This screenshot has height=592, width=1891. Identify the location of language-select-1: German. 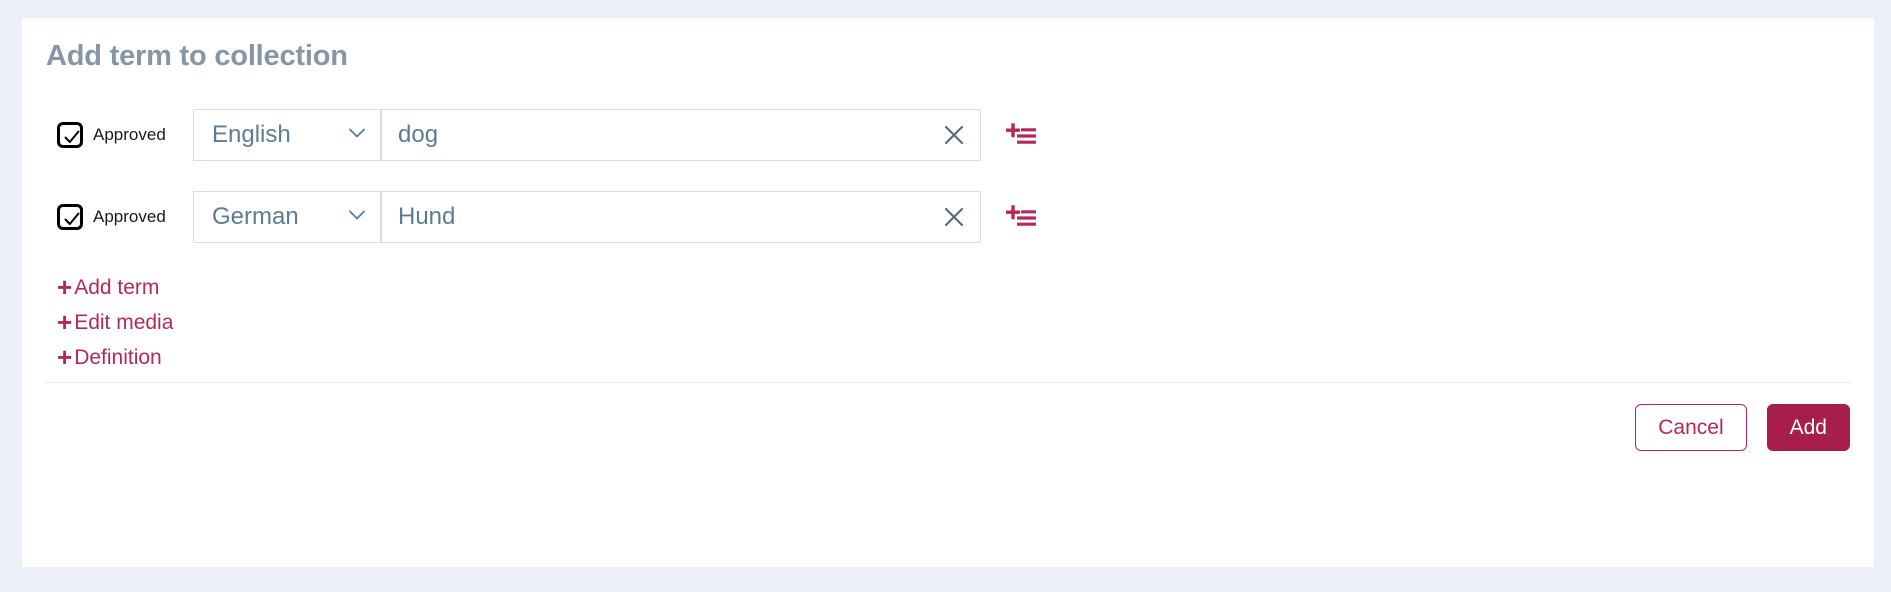
(287, 217).